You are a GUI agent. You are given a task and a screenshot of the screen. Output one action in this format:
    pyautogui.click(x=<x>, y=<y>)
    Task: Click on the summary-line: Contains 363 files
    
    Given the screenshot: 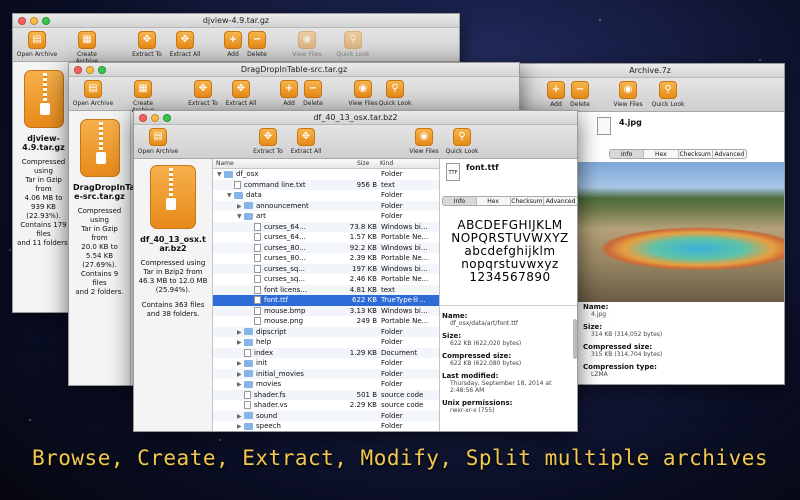 What is the action you would take?
    pyautogui.click(x=173, y=305)
    